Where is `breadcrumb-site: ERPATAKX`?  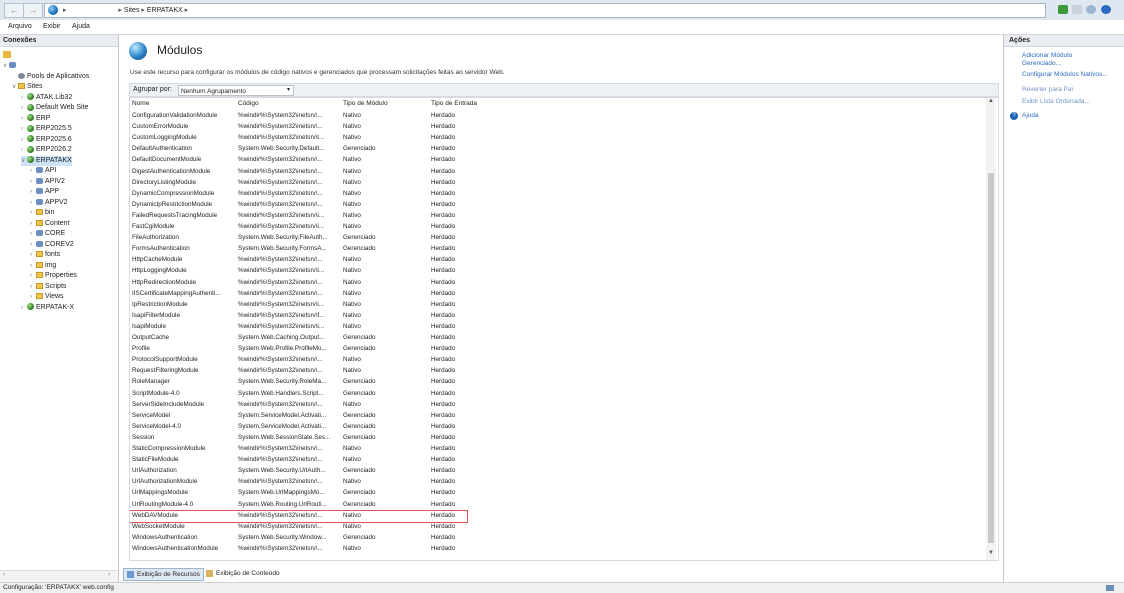 breadcrumb-site: ERPATAKX is located at coordinates (165, 10).